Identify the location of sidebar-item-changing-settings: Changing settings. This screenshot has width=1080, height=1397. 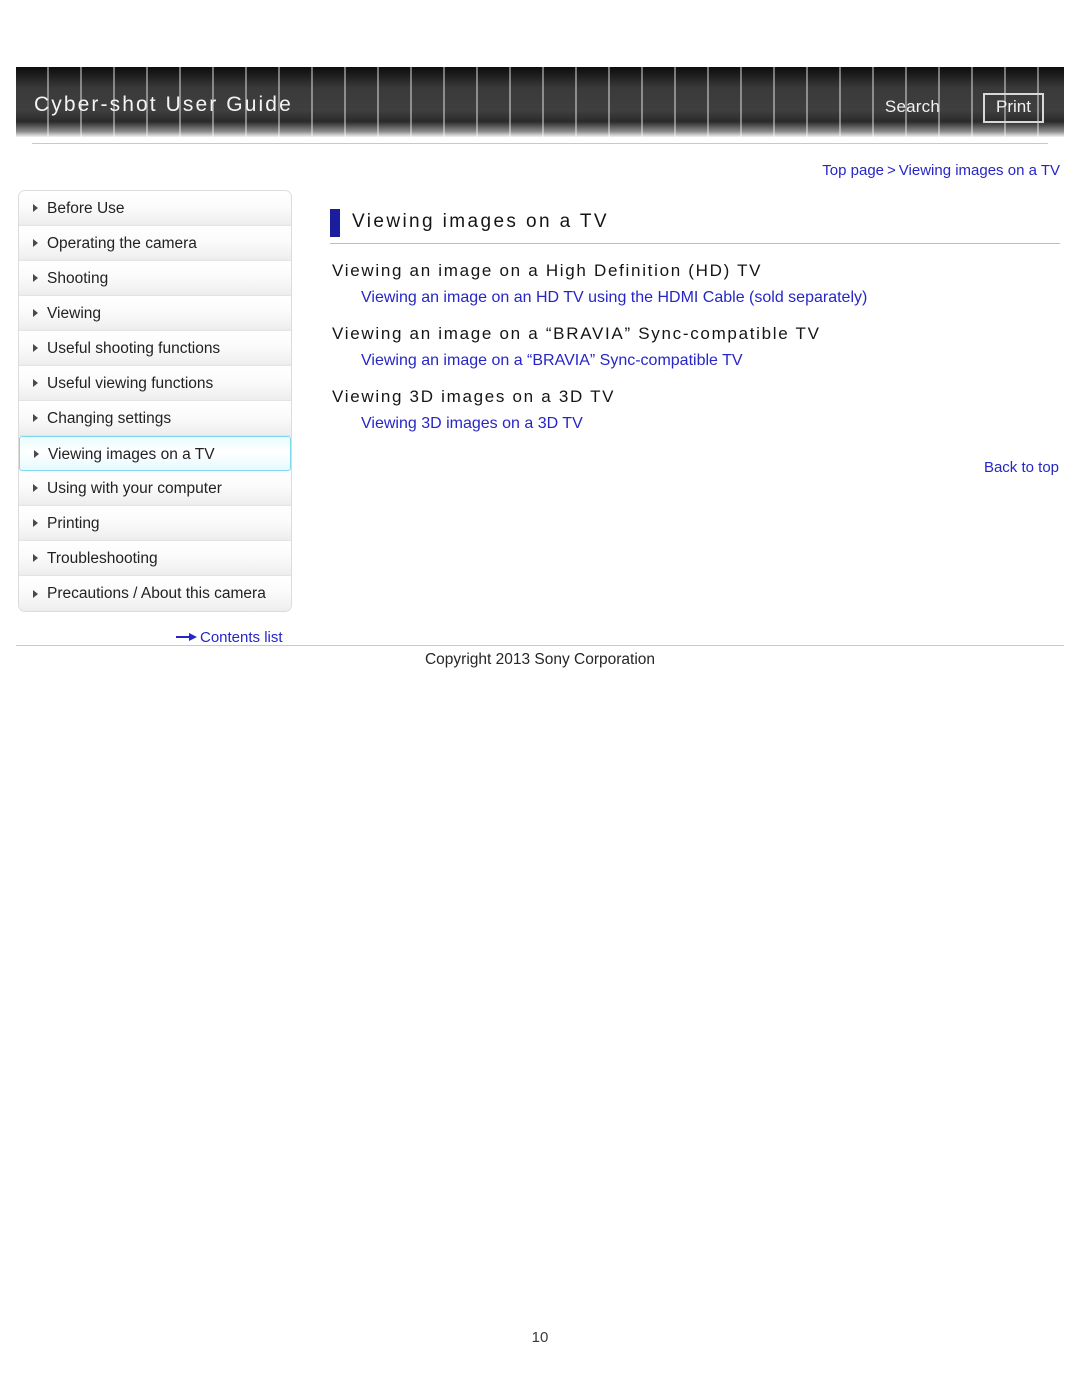
(155, 418).